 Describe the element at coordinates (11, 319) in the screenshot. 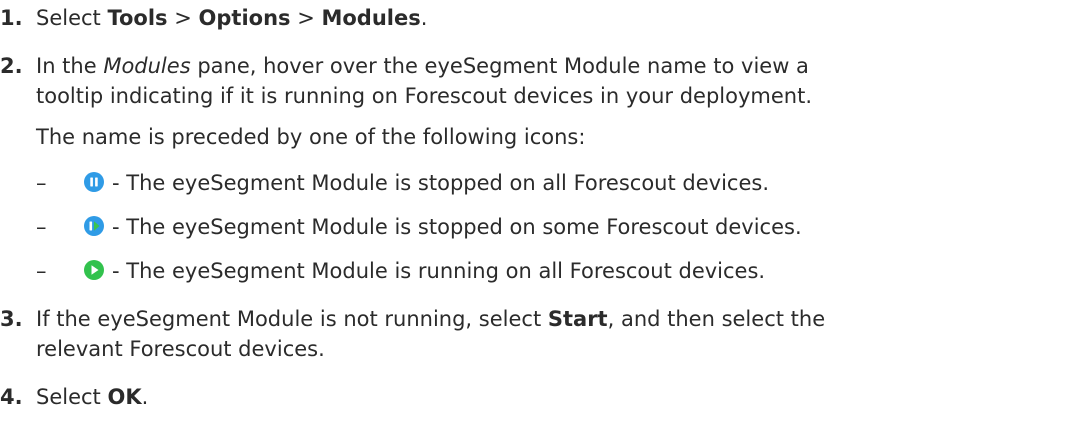

I see `step-number: 3.` at that location.